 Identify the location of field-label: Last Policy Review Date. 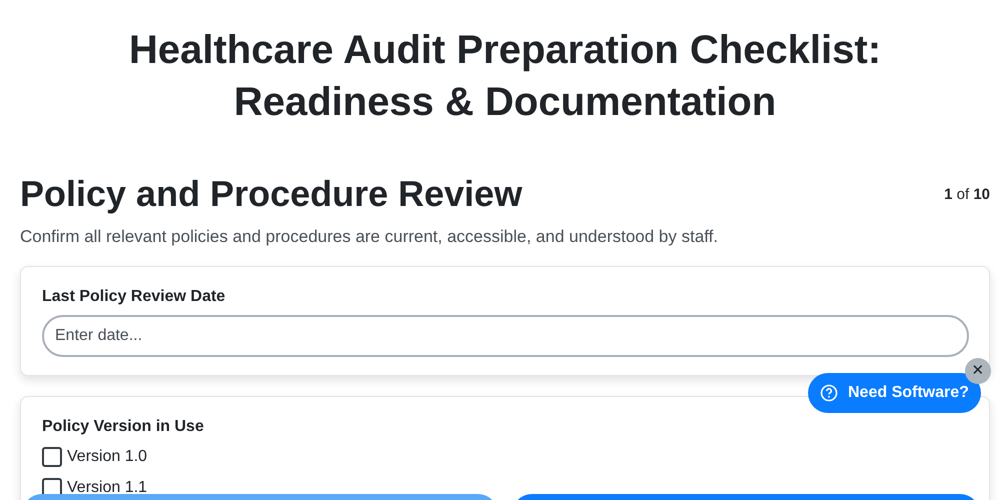
(134, 296).